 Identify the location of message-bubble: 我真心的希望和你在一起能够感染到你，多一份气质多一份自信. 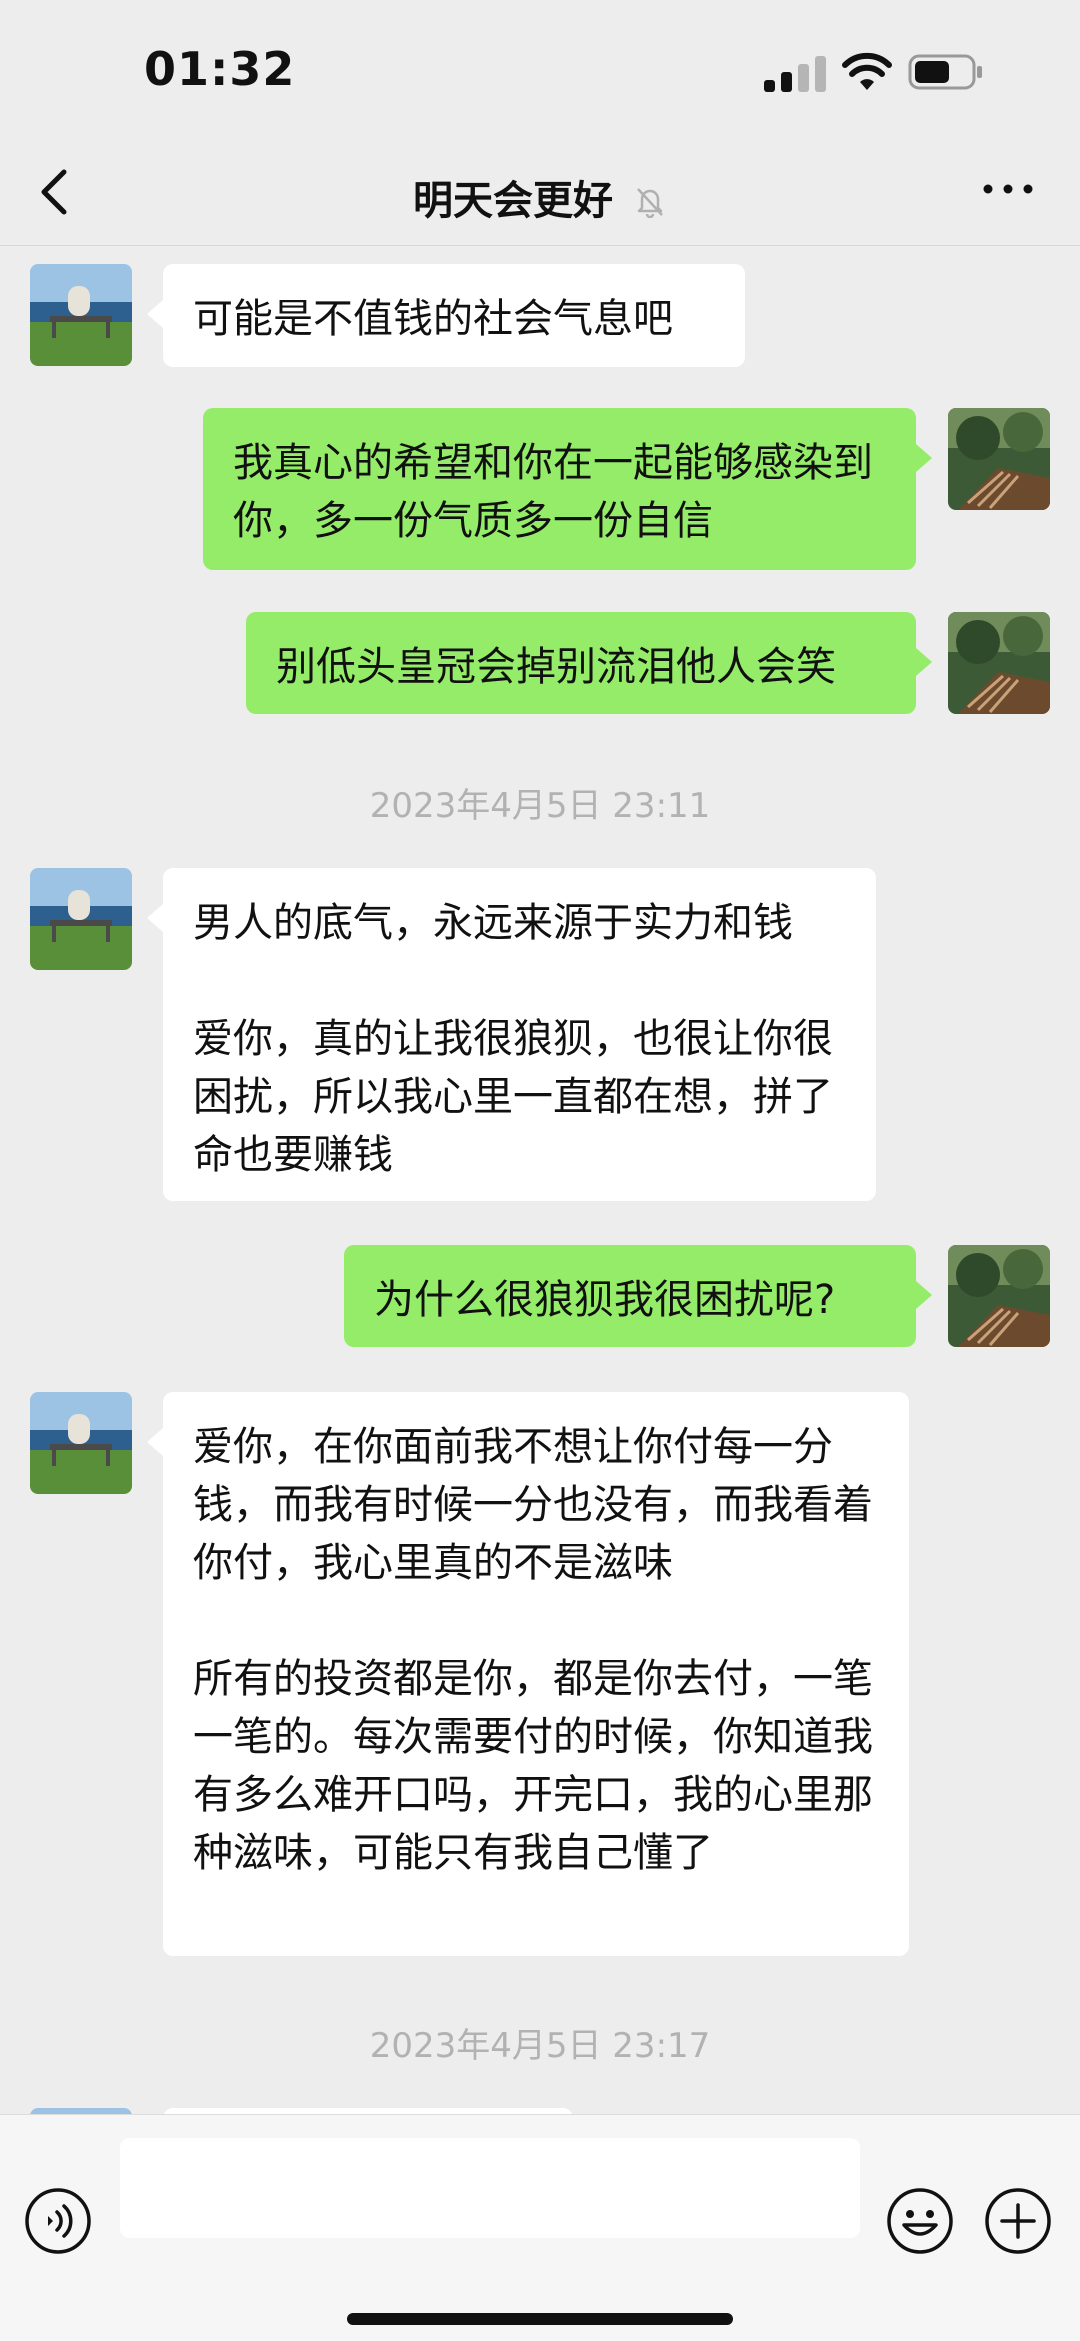
(567, 489).